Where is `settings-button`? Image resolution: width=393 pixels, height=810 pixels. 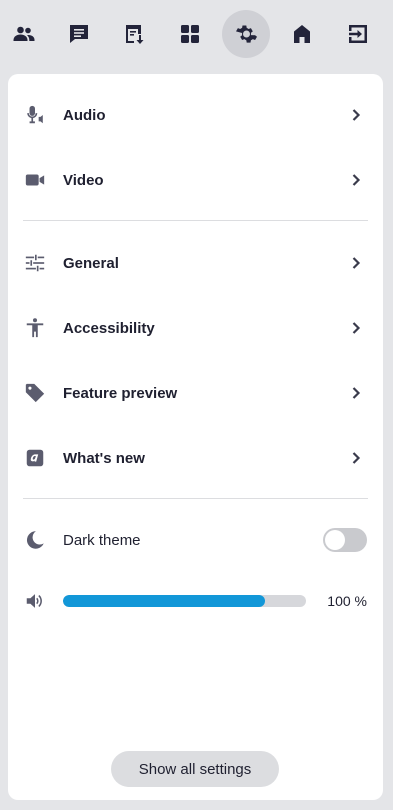 settings-button is located at coordinates (246, 34).